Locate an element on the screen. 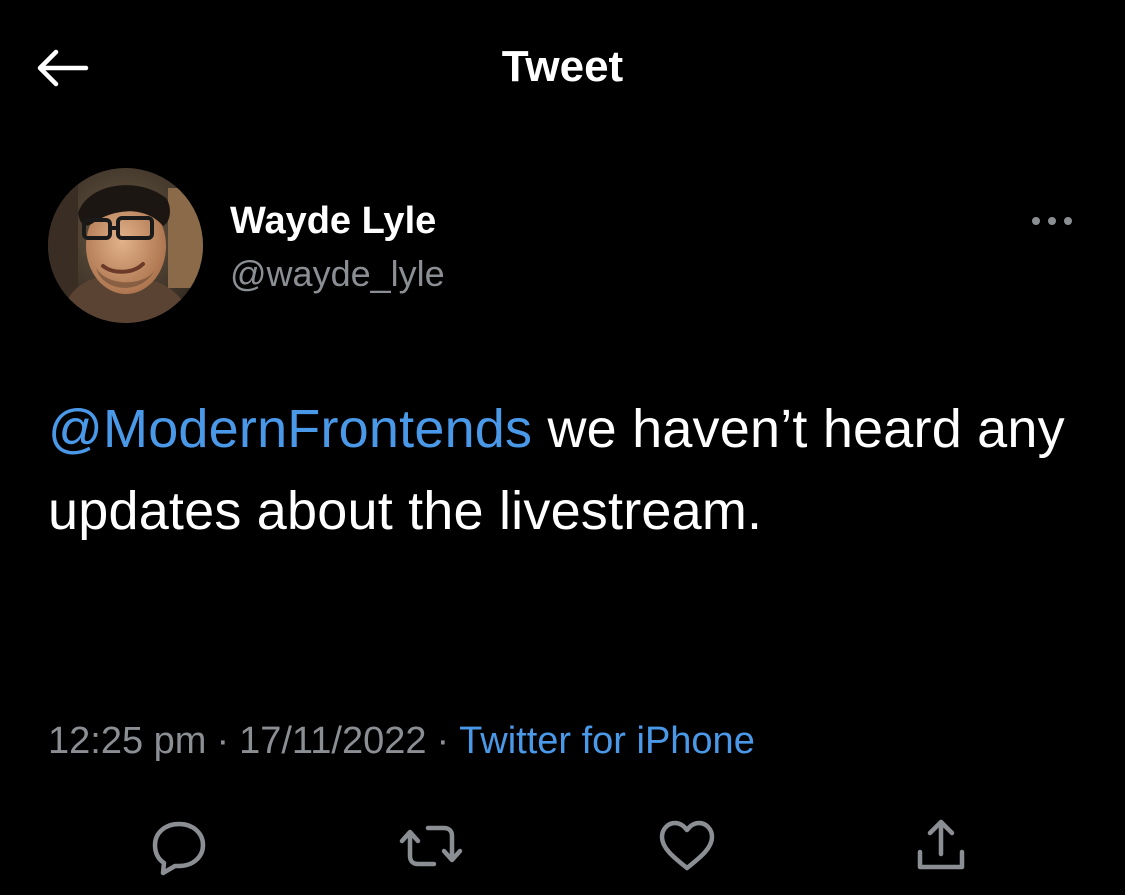  more-horizontal-icon is located at coordinates (1052, 221).